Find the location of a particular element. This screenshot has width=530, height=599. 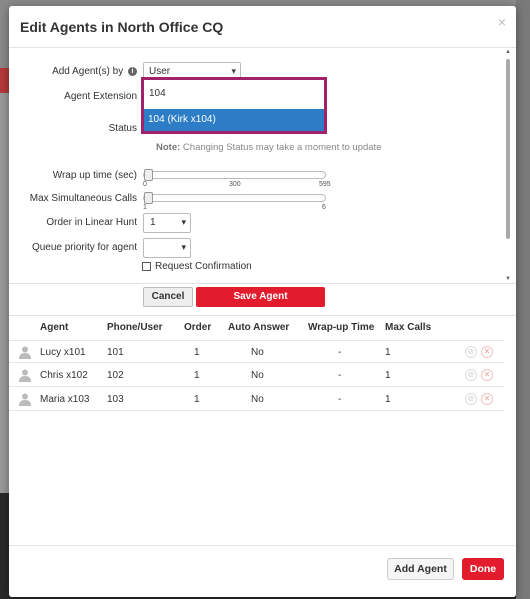

column-header-phone: Phone/User is located at coordinates (135, 327).